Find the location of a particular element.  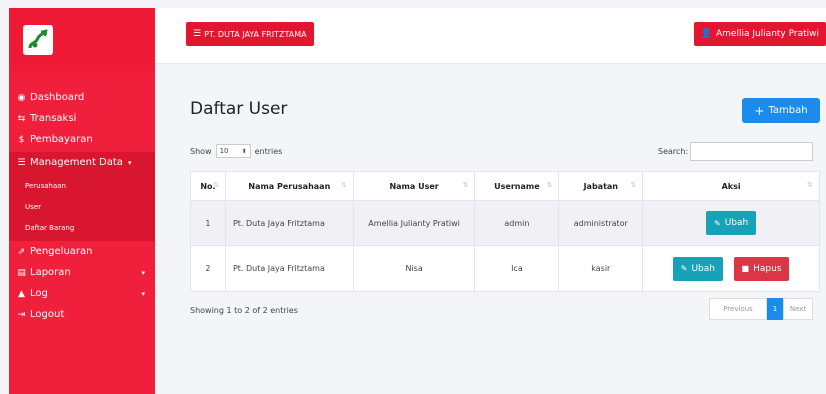

user-menu-button: 👤 Amellia Julianty Pratiwi is located at coordinates (759, 34).